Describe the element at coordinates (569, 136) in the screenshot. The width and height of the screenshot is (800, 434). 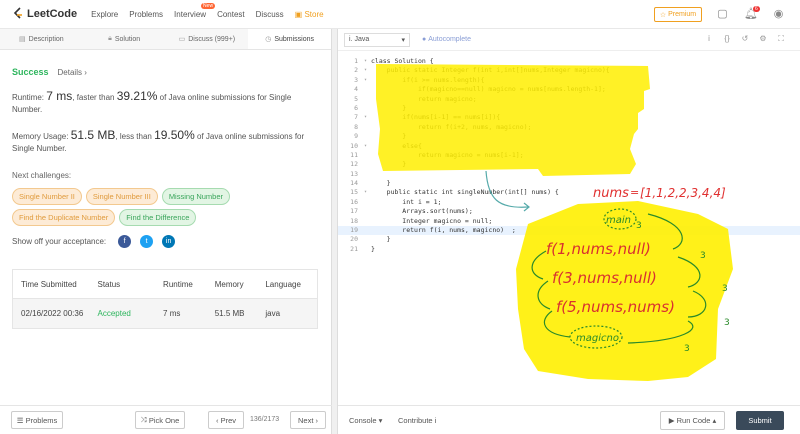
I see `code-line: 9 }` at that location.